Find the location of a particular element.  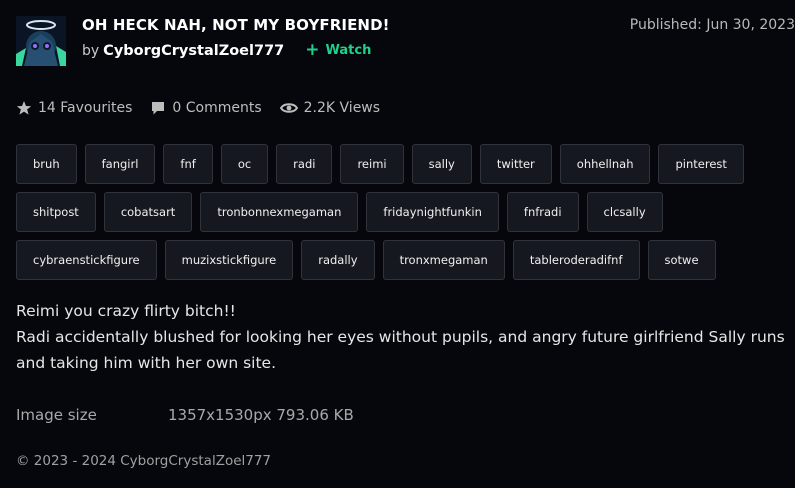

comments-stat: 0 Comments is located at coordinates (206, 108).